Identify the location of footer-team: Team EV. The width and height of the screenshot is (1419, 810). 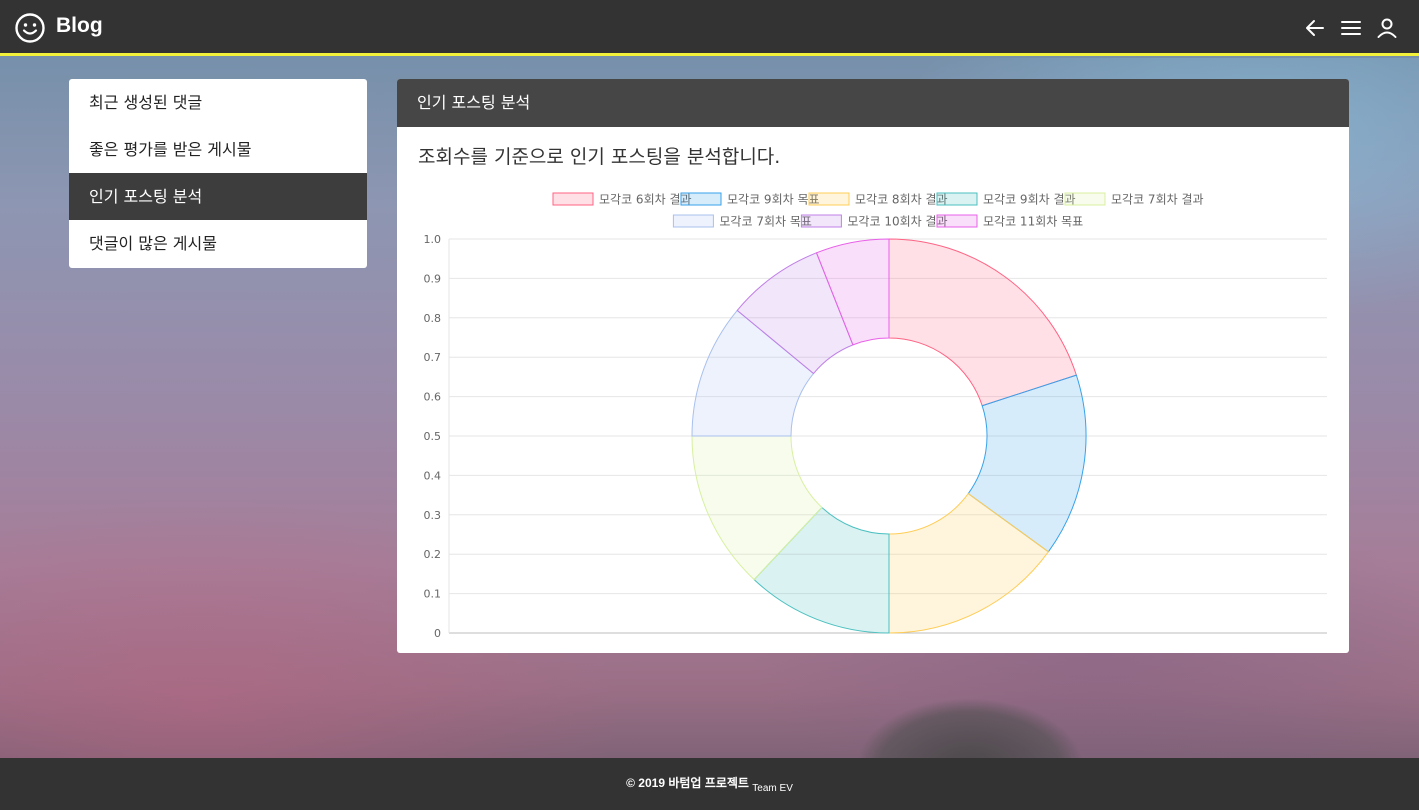
(772, 788).